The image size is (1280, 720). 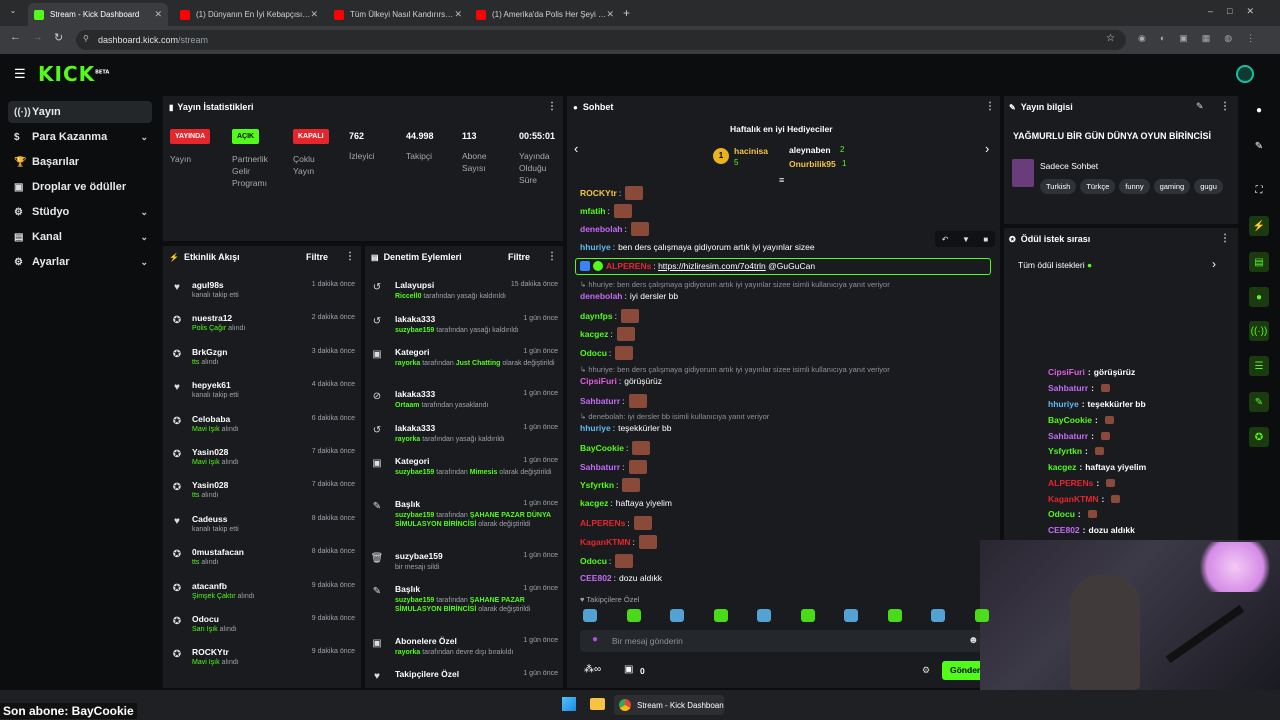 What do you see at coordinates (1069, 166) in the screenshot?
I see `category-name: Sadece Sohbet` at bounding box center [1069, 166].